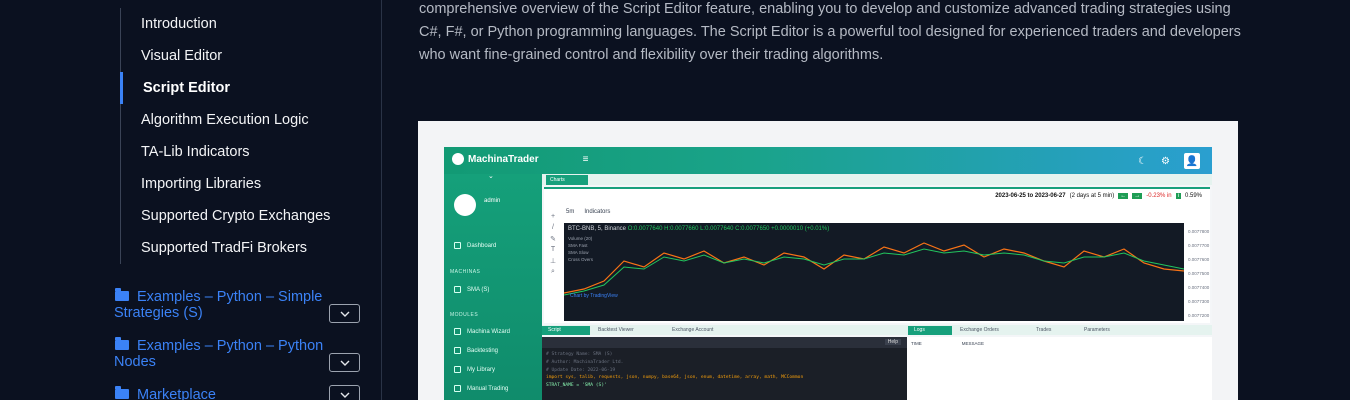  Describe the element at coordinates (578, 252) in the screenshot. I see `series-label: SMA Slow` at that location.